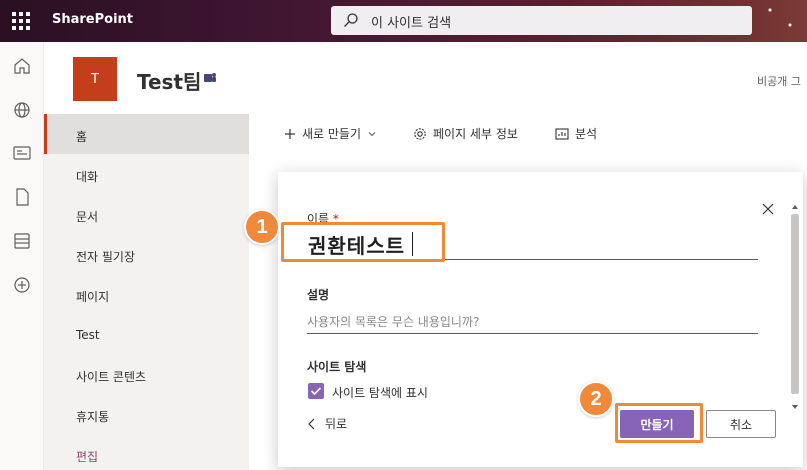  Describe the element at coordinates (22, 285) in the screenshot. I see `add-circle-icon` at that location.